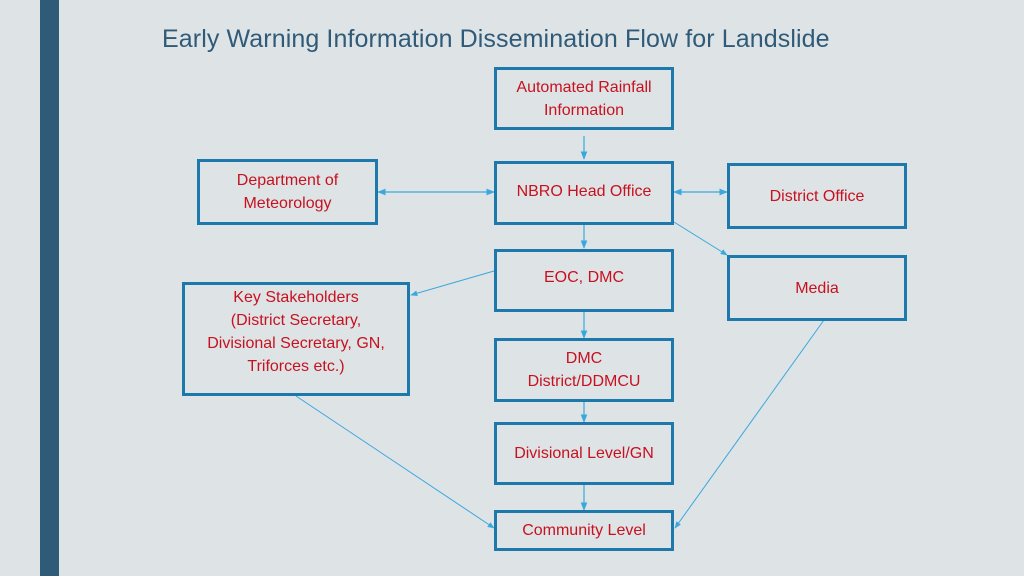 The width and height of the screenshot is (1024, 576). What do you see at coordinates (395, 462) in the screenshot?
I see `edge-stakeholders-to-community` at bounding box center [395, 462].